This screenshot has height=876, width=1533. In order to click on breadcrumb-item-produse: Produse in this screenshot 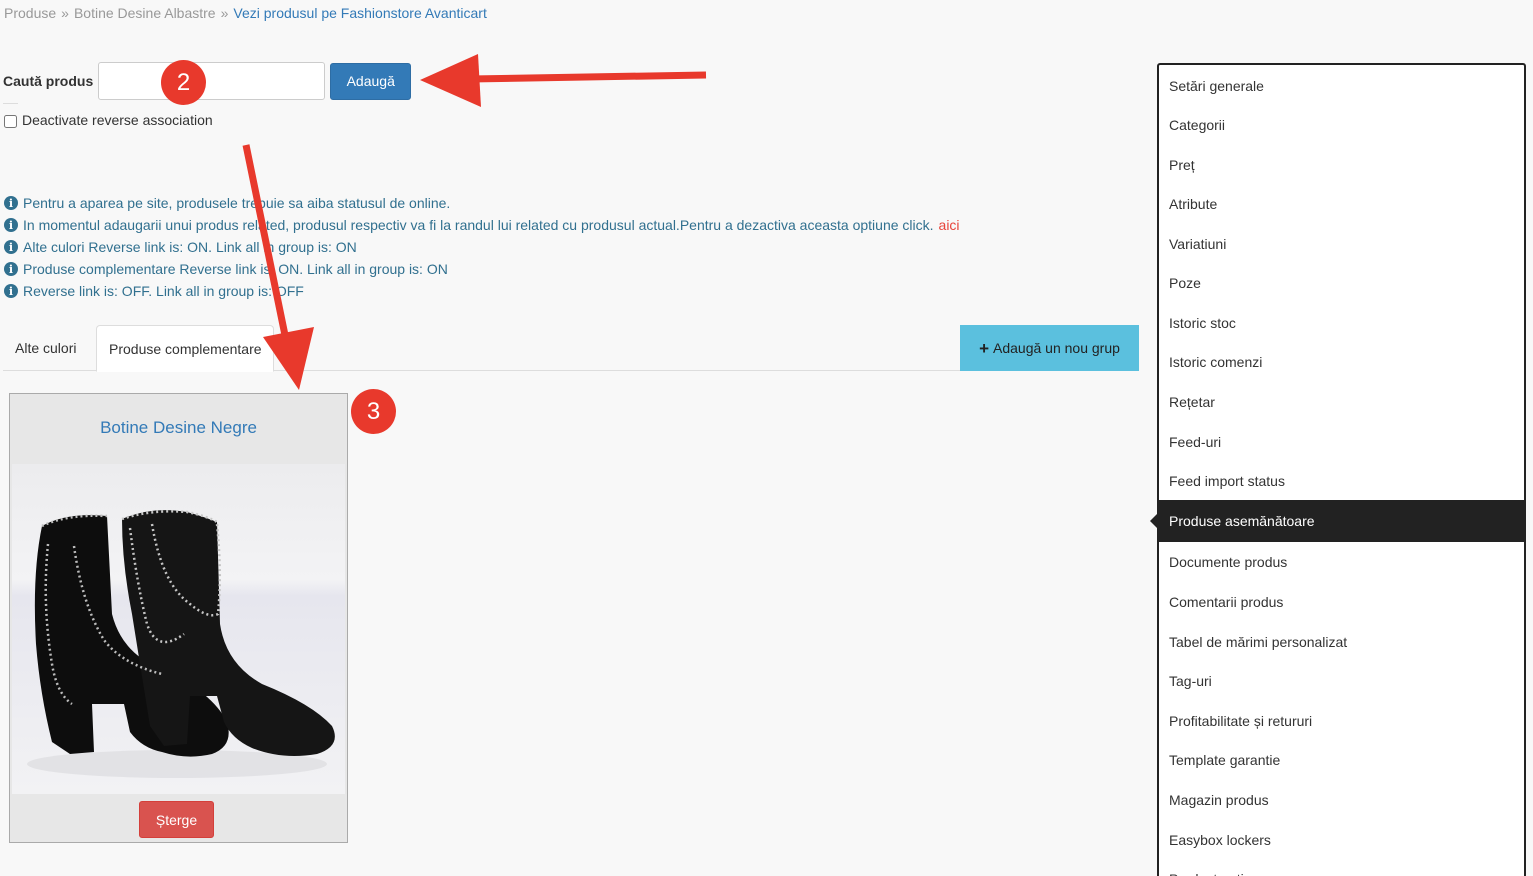, I will do `click(30, 13)`.